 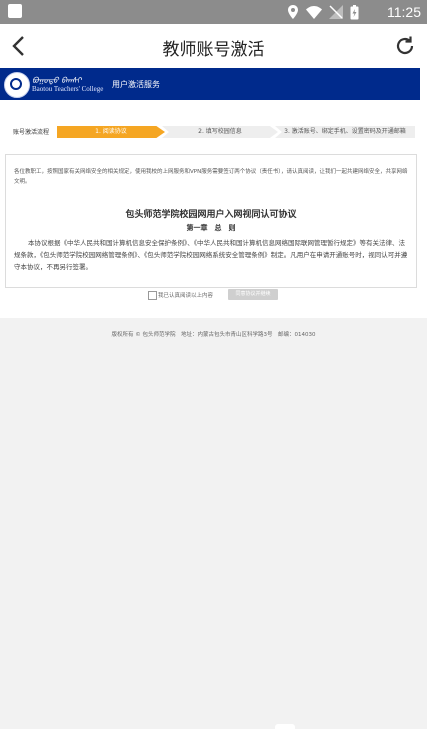 I want to click on agree-checkbox, so click(x=152, y=295).